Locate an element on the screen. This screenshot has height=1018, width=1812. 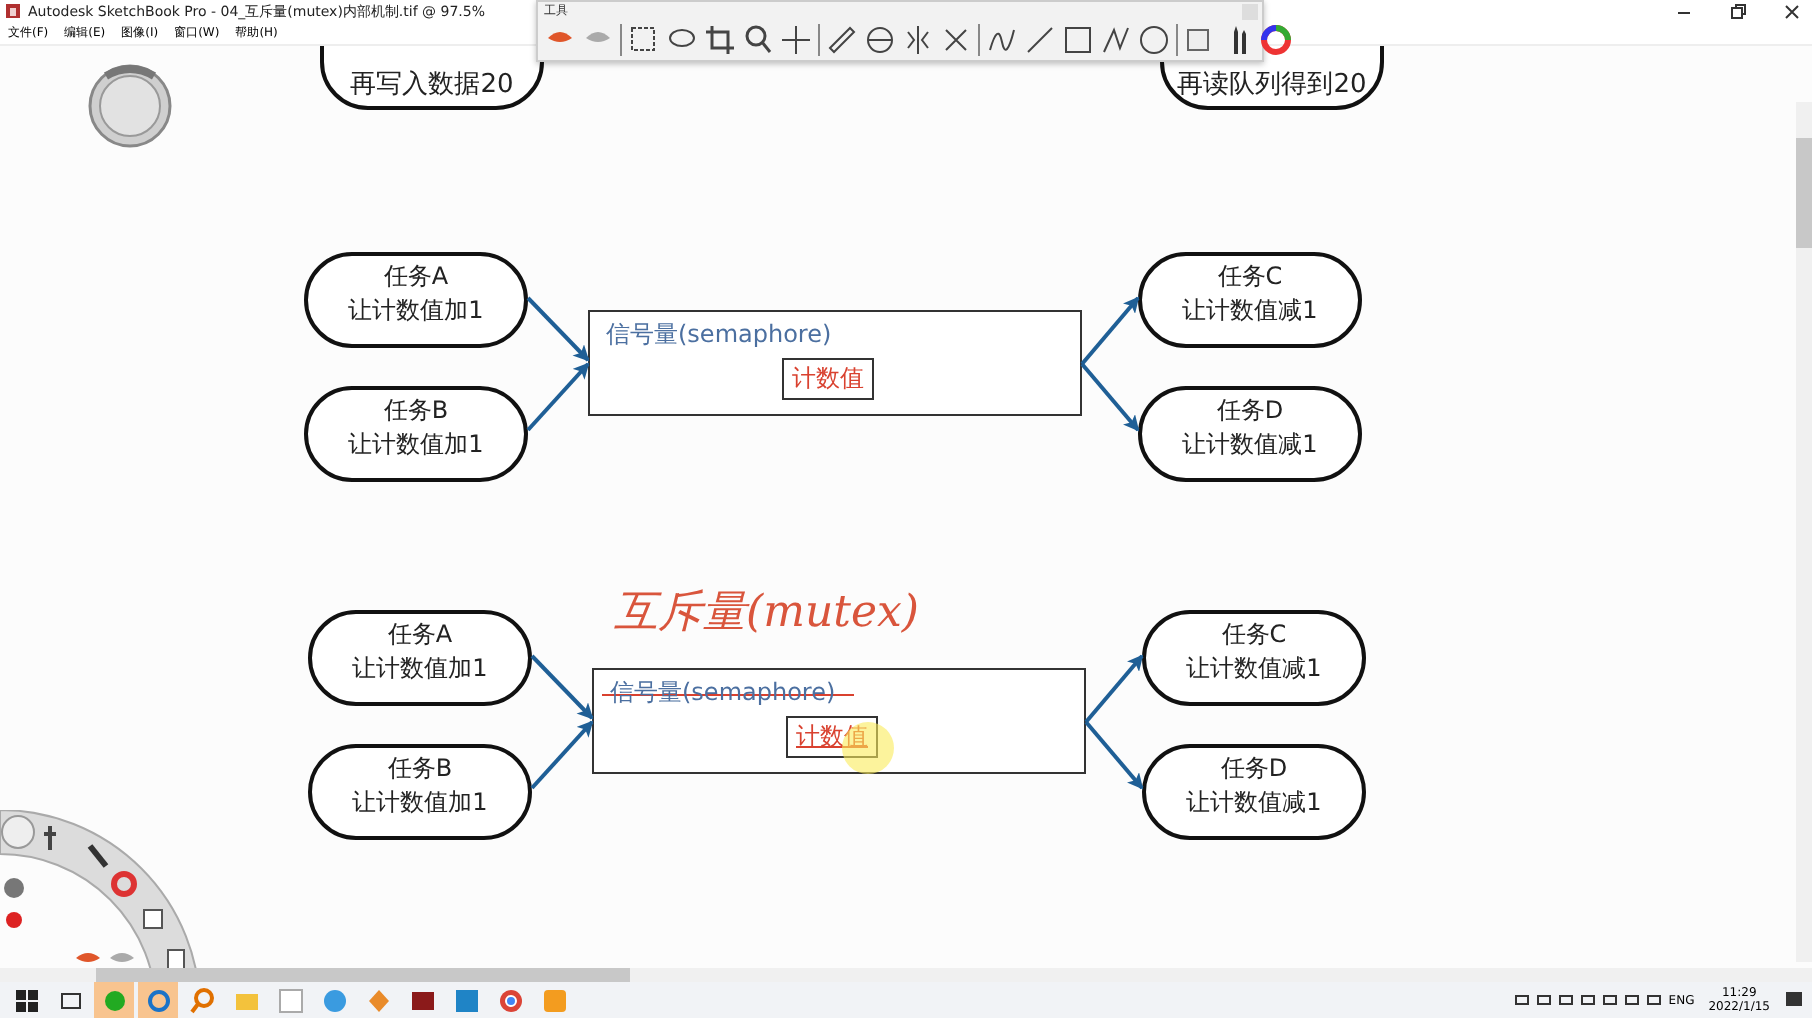
ellipse-icon is located at coordinates (880, 40).